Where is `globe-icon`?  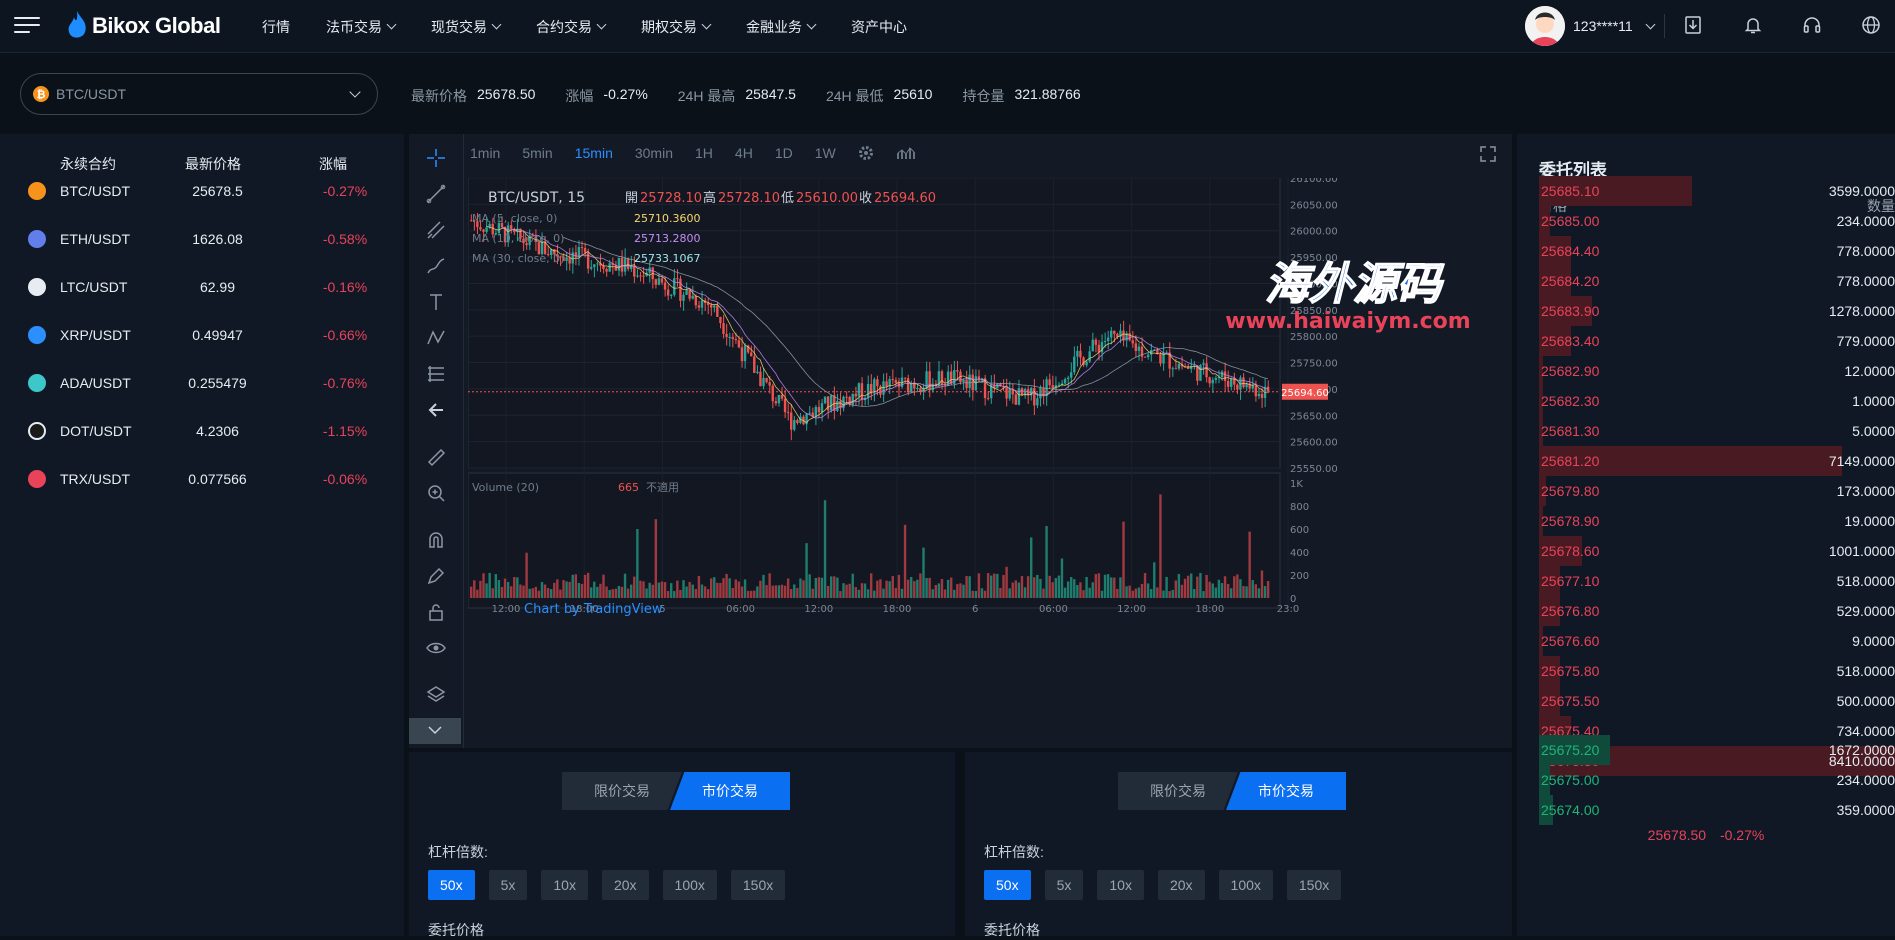 globe-icon is located at coordinates (1871, 25).